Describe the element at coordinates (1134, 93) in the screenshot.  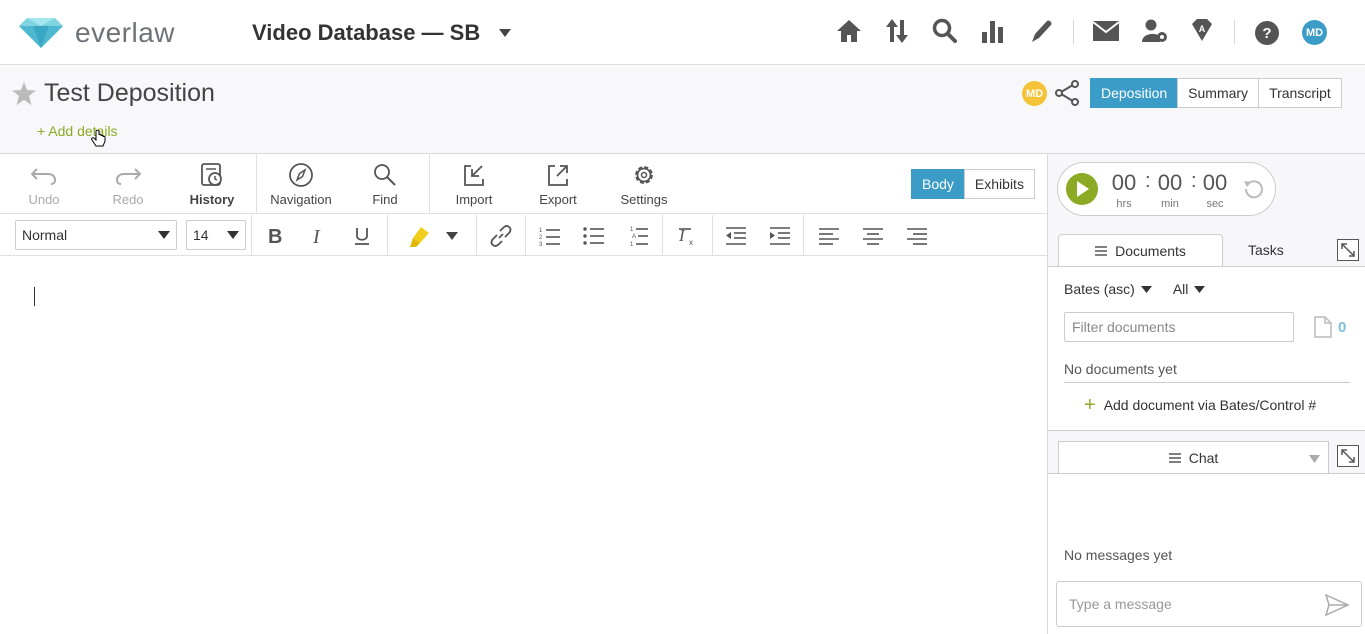
I see `tab-deposition: Deposition` at that location.